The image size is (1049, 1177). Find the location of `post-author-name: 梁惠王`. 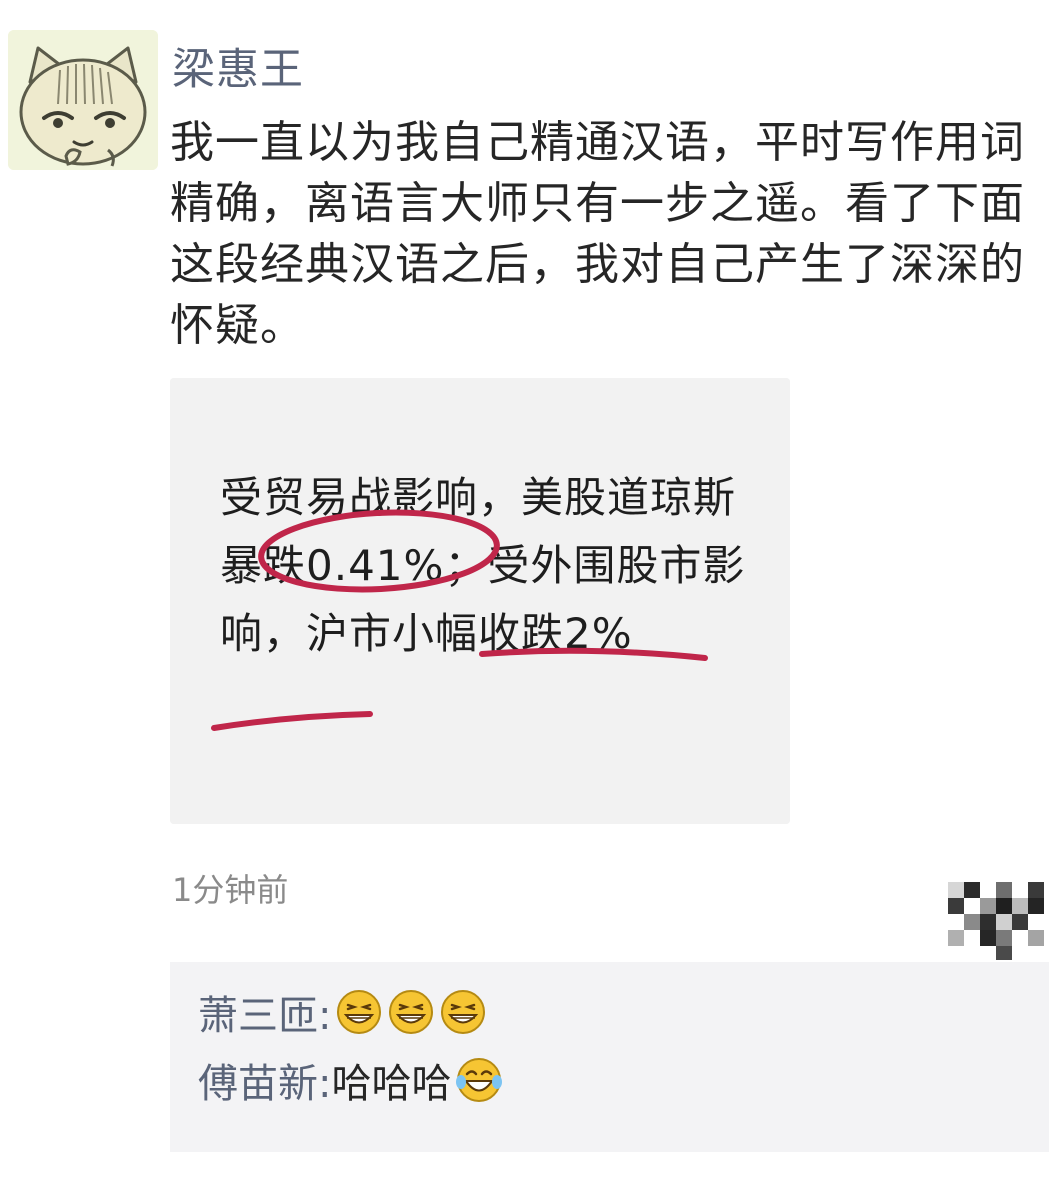

post-author-name: 梁惠王 is located at coordinates (238, 70).